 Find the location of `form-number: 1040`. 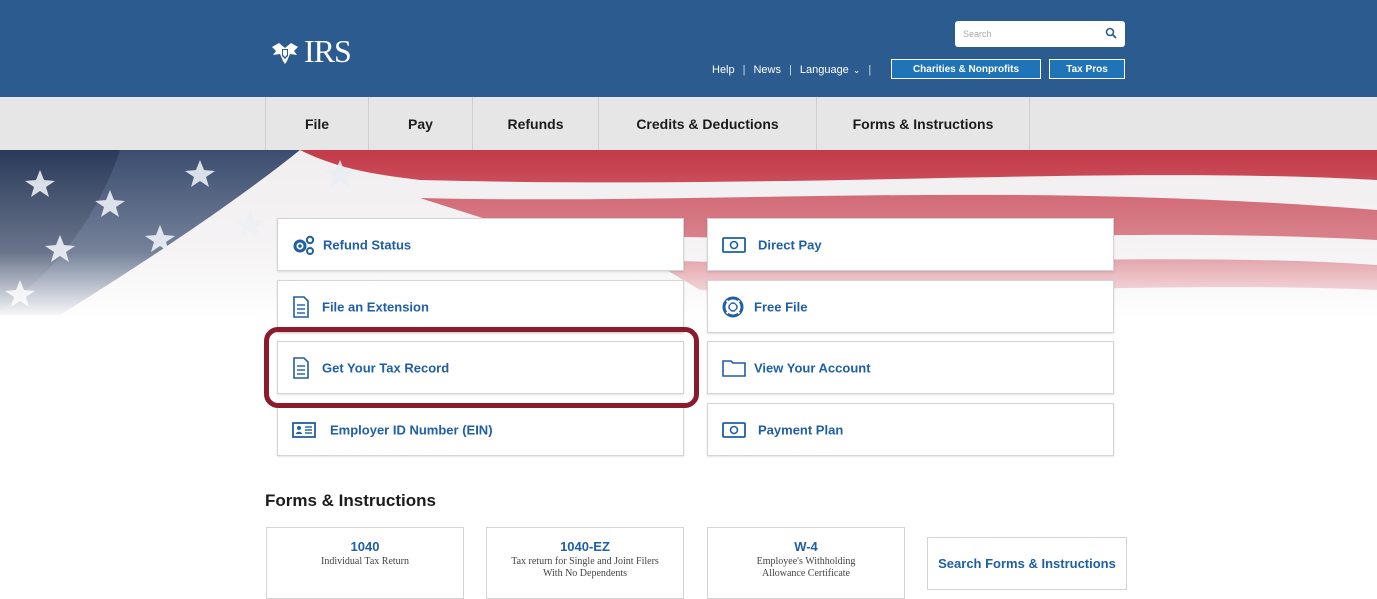

form-number: 1040 is located at coordinates (365, 546).